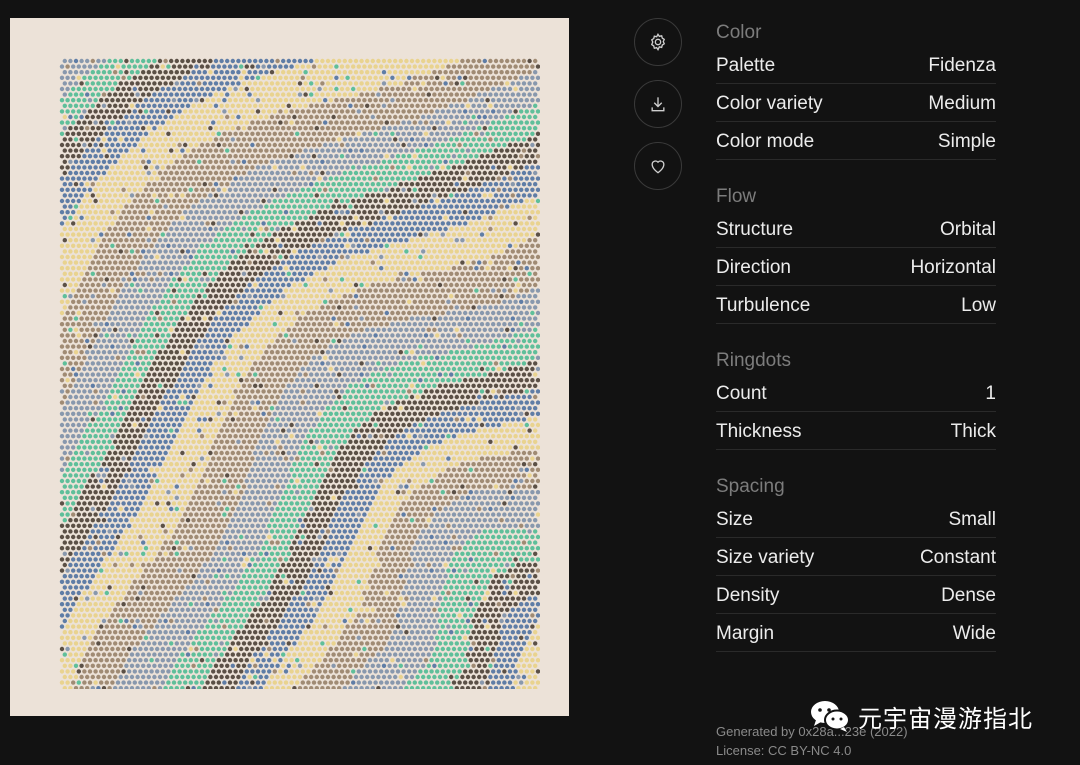 This screenshot has height=765, width=1080. I want to click on property-value: Wide, so click(974, 633).